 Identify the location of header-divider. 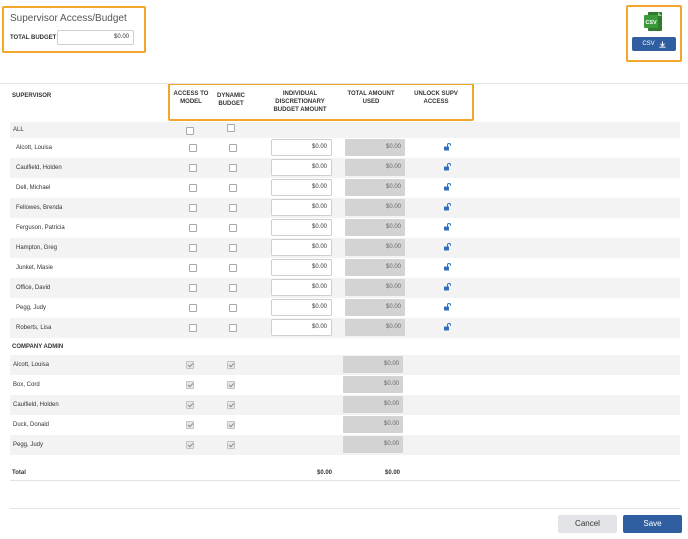
(344, 83).